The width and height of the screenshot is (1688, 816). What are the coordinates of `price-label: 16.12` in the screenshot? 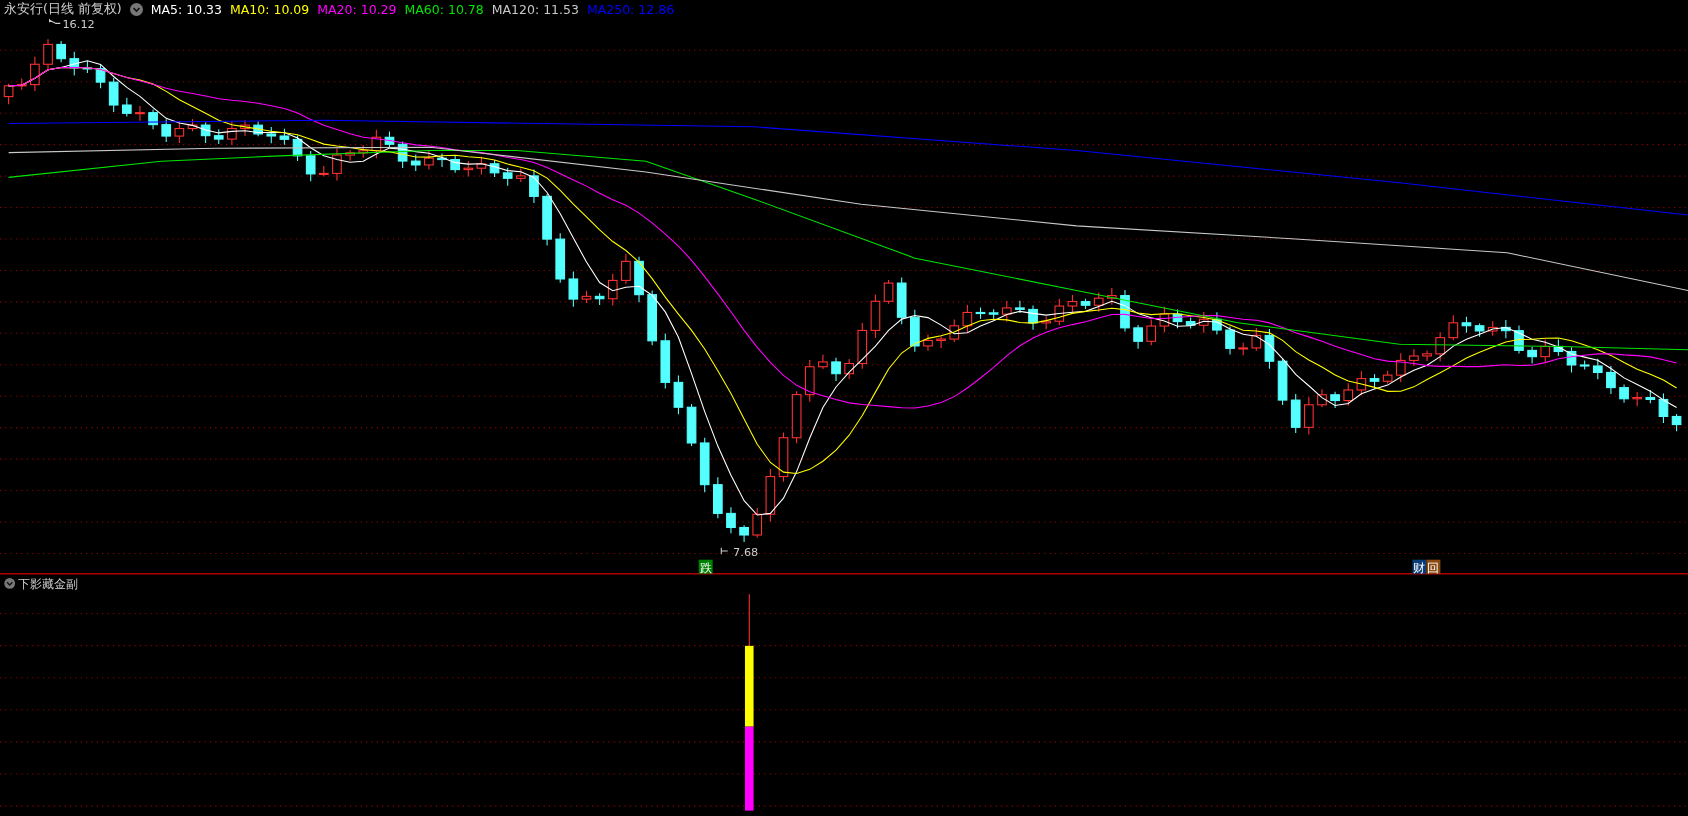 It's located at (78, 24).